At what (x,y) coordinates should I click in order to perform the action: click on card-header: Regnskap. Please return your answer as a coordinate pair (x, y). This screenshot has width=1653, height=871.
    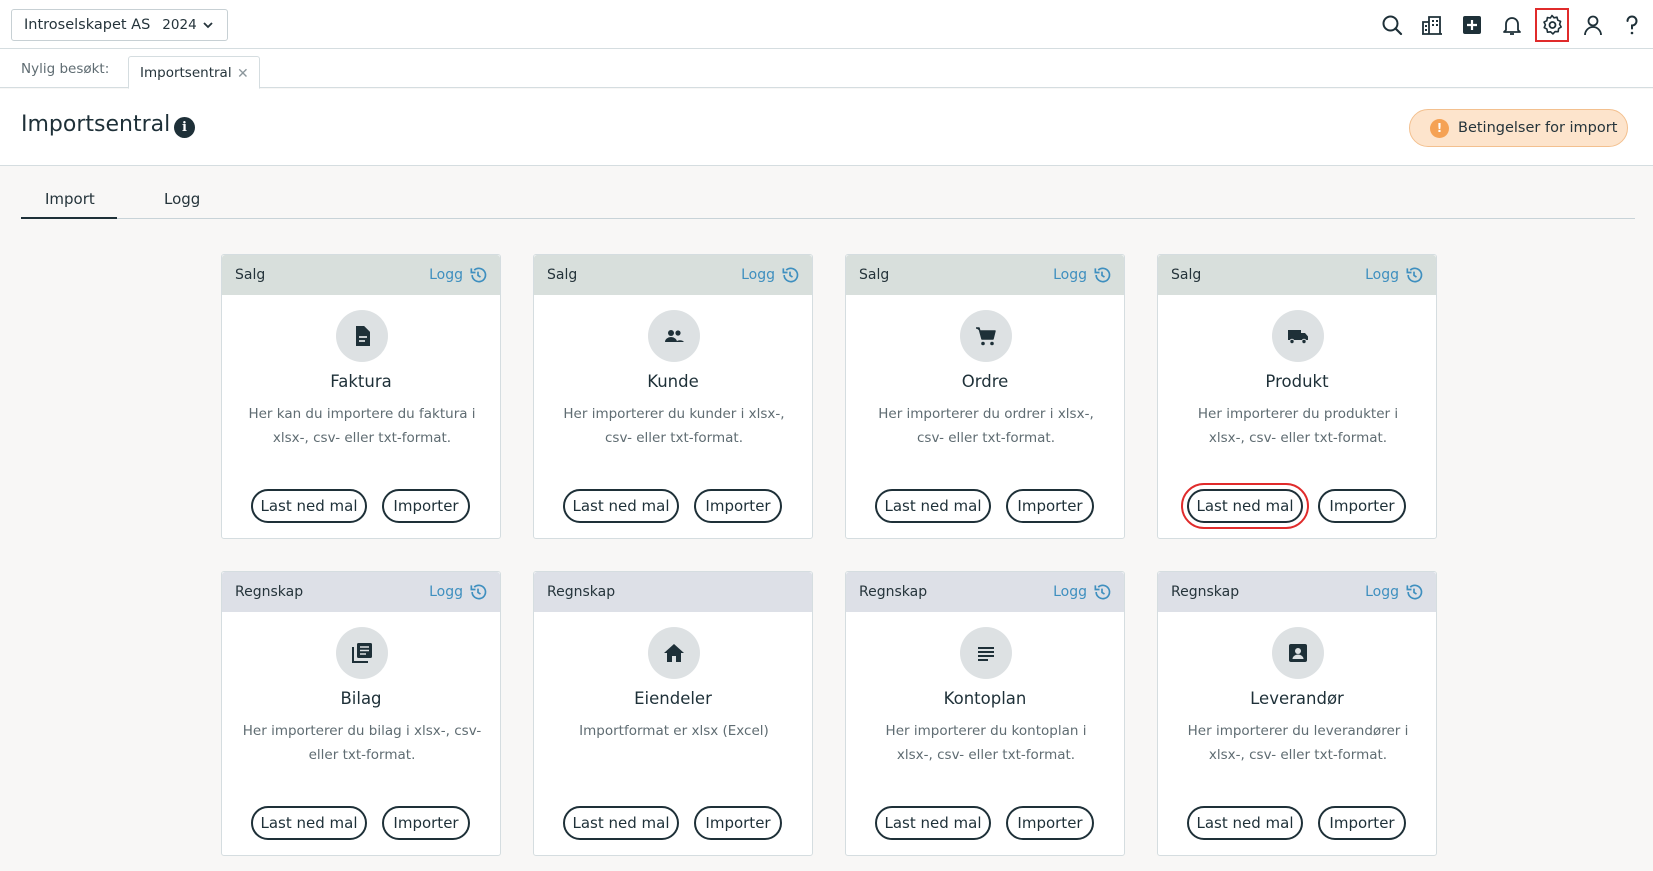
    Looking at the image, I should click on (673, 592).